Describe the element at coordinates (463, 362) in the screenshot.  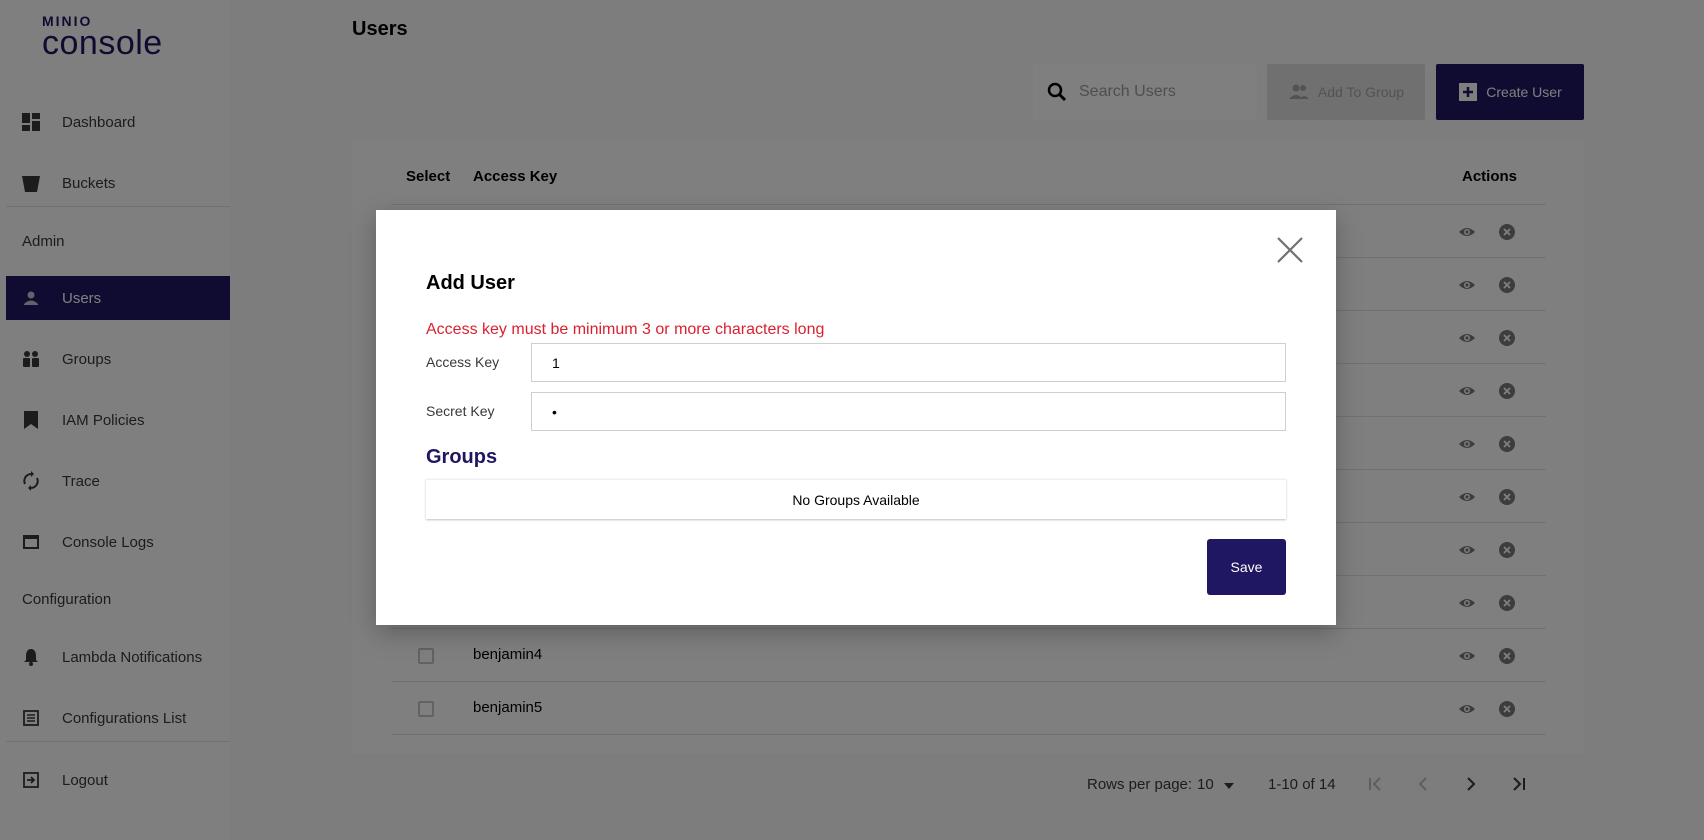
I see `access-key-label: Access Key` at that location.